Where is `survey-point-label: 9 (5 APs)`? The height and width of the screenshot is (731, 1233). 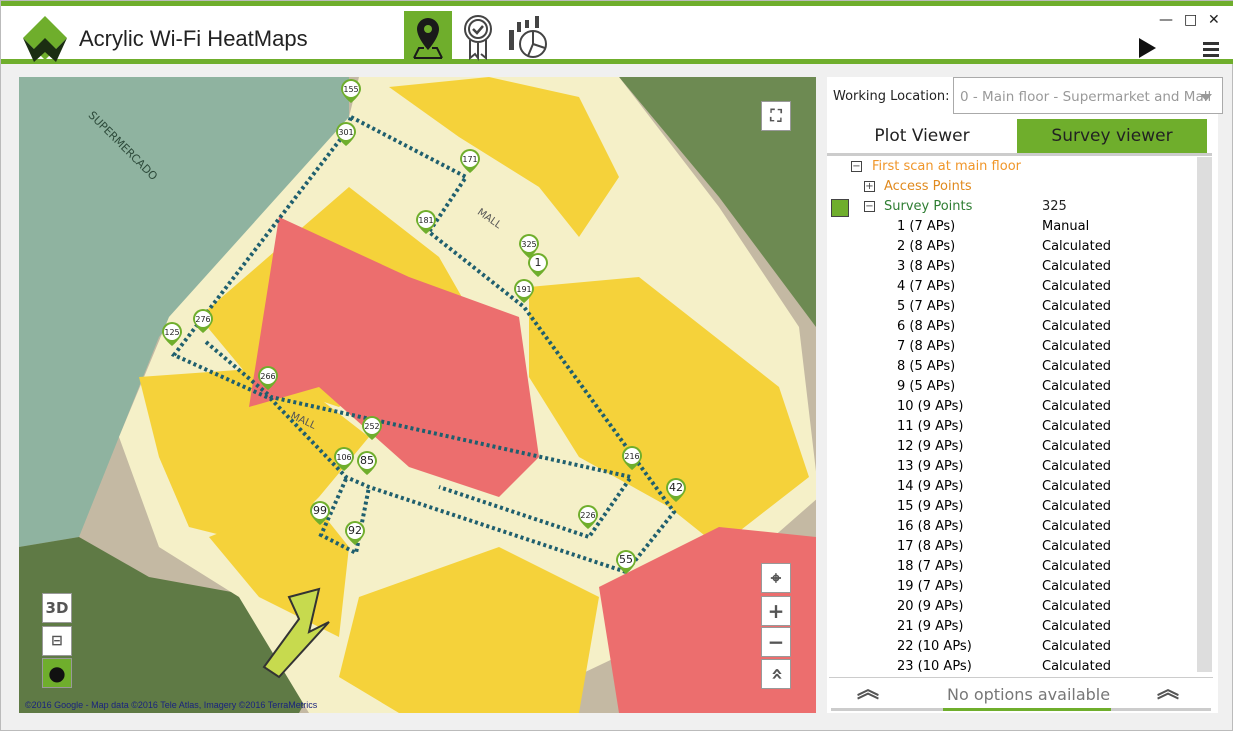 survey-point-label: 9 (5 APs) is located at coordinates (926, 386).